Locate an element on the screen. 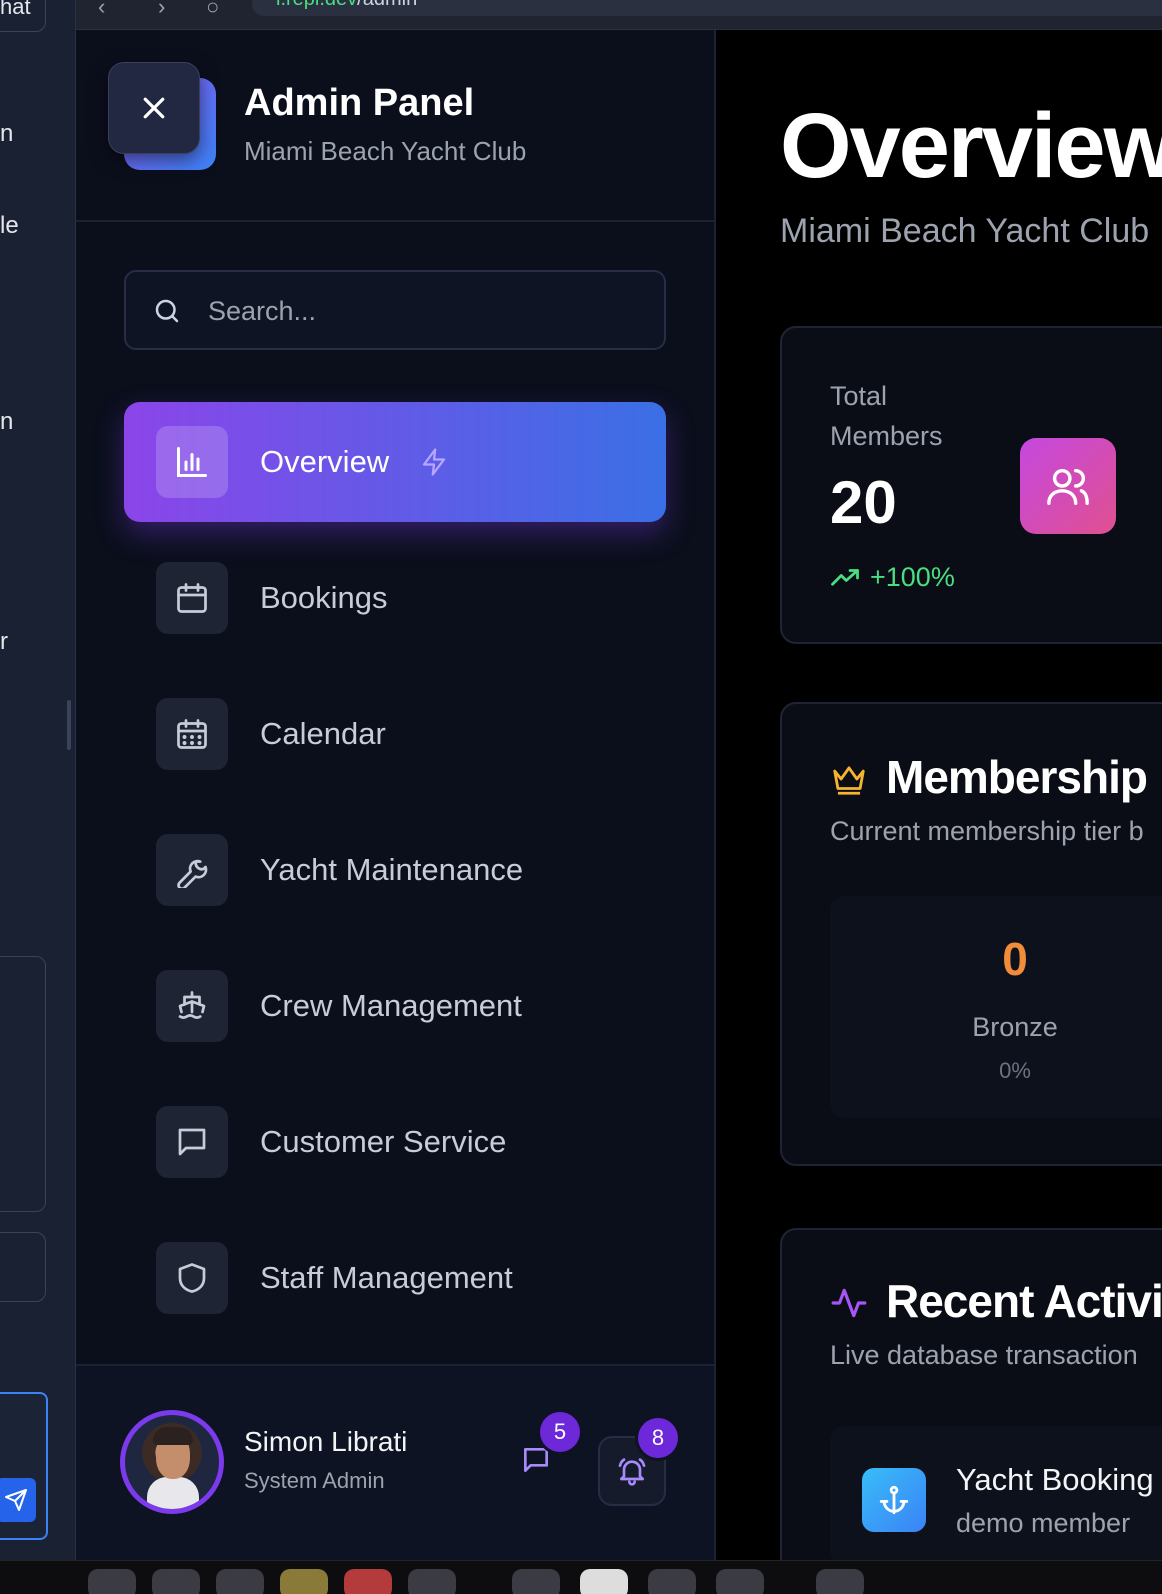  avatar is located at coordinates (172, 1462).